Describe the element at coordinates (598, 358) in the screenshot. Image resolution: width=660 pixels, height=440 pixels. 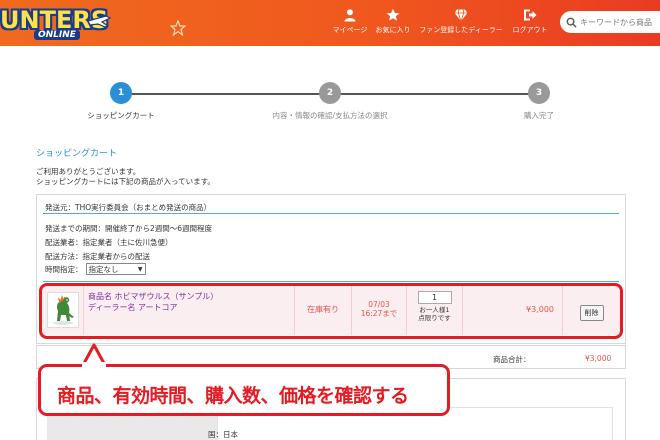
I see `total-value: ¥3,000` at that location.